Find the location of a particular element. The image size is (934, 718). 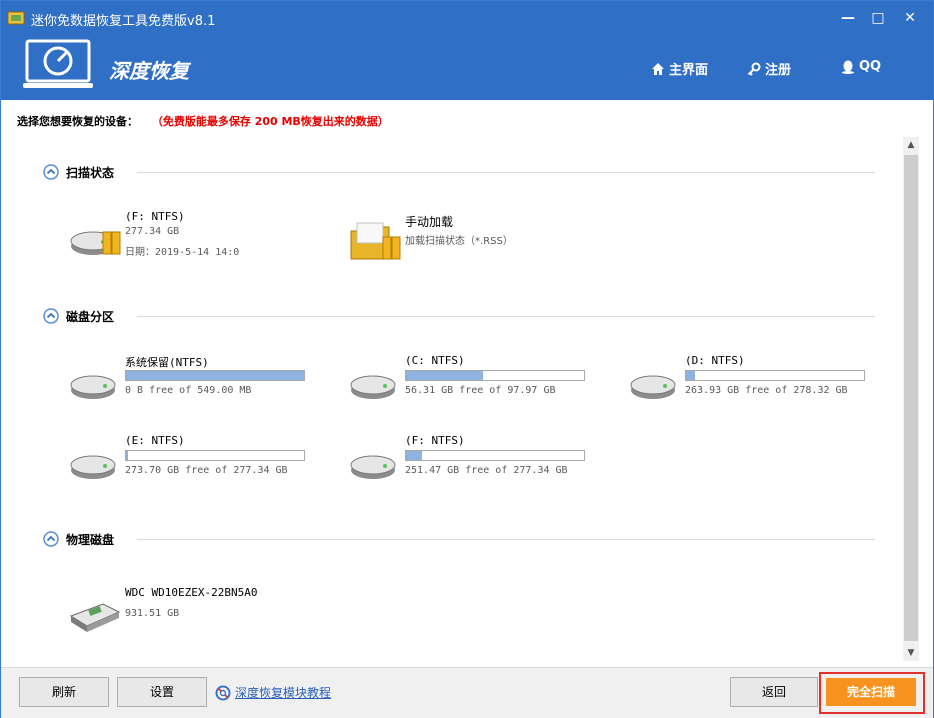

partition-free: 273.70 GB free of 277.34 GB is located at coordinates (206, 470).